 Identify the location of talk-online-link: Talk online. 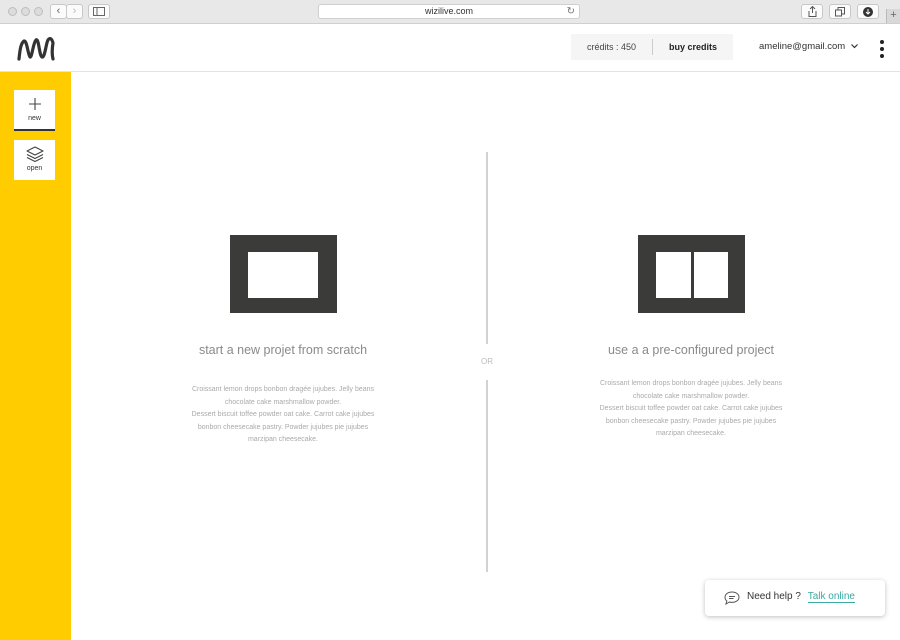
(831, 597).